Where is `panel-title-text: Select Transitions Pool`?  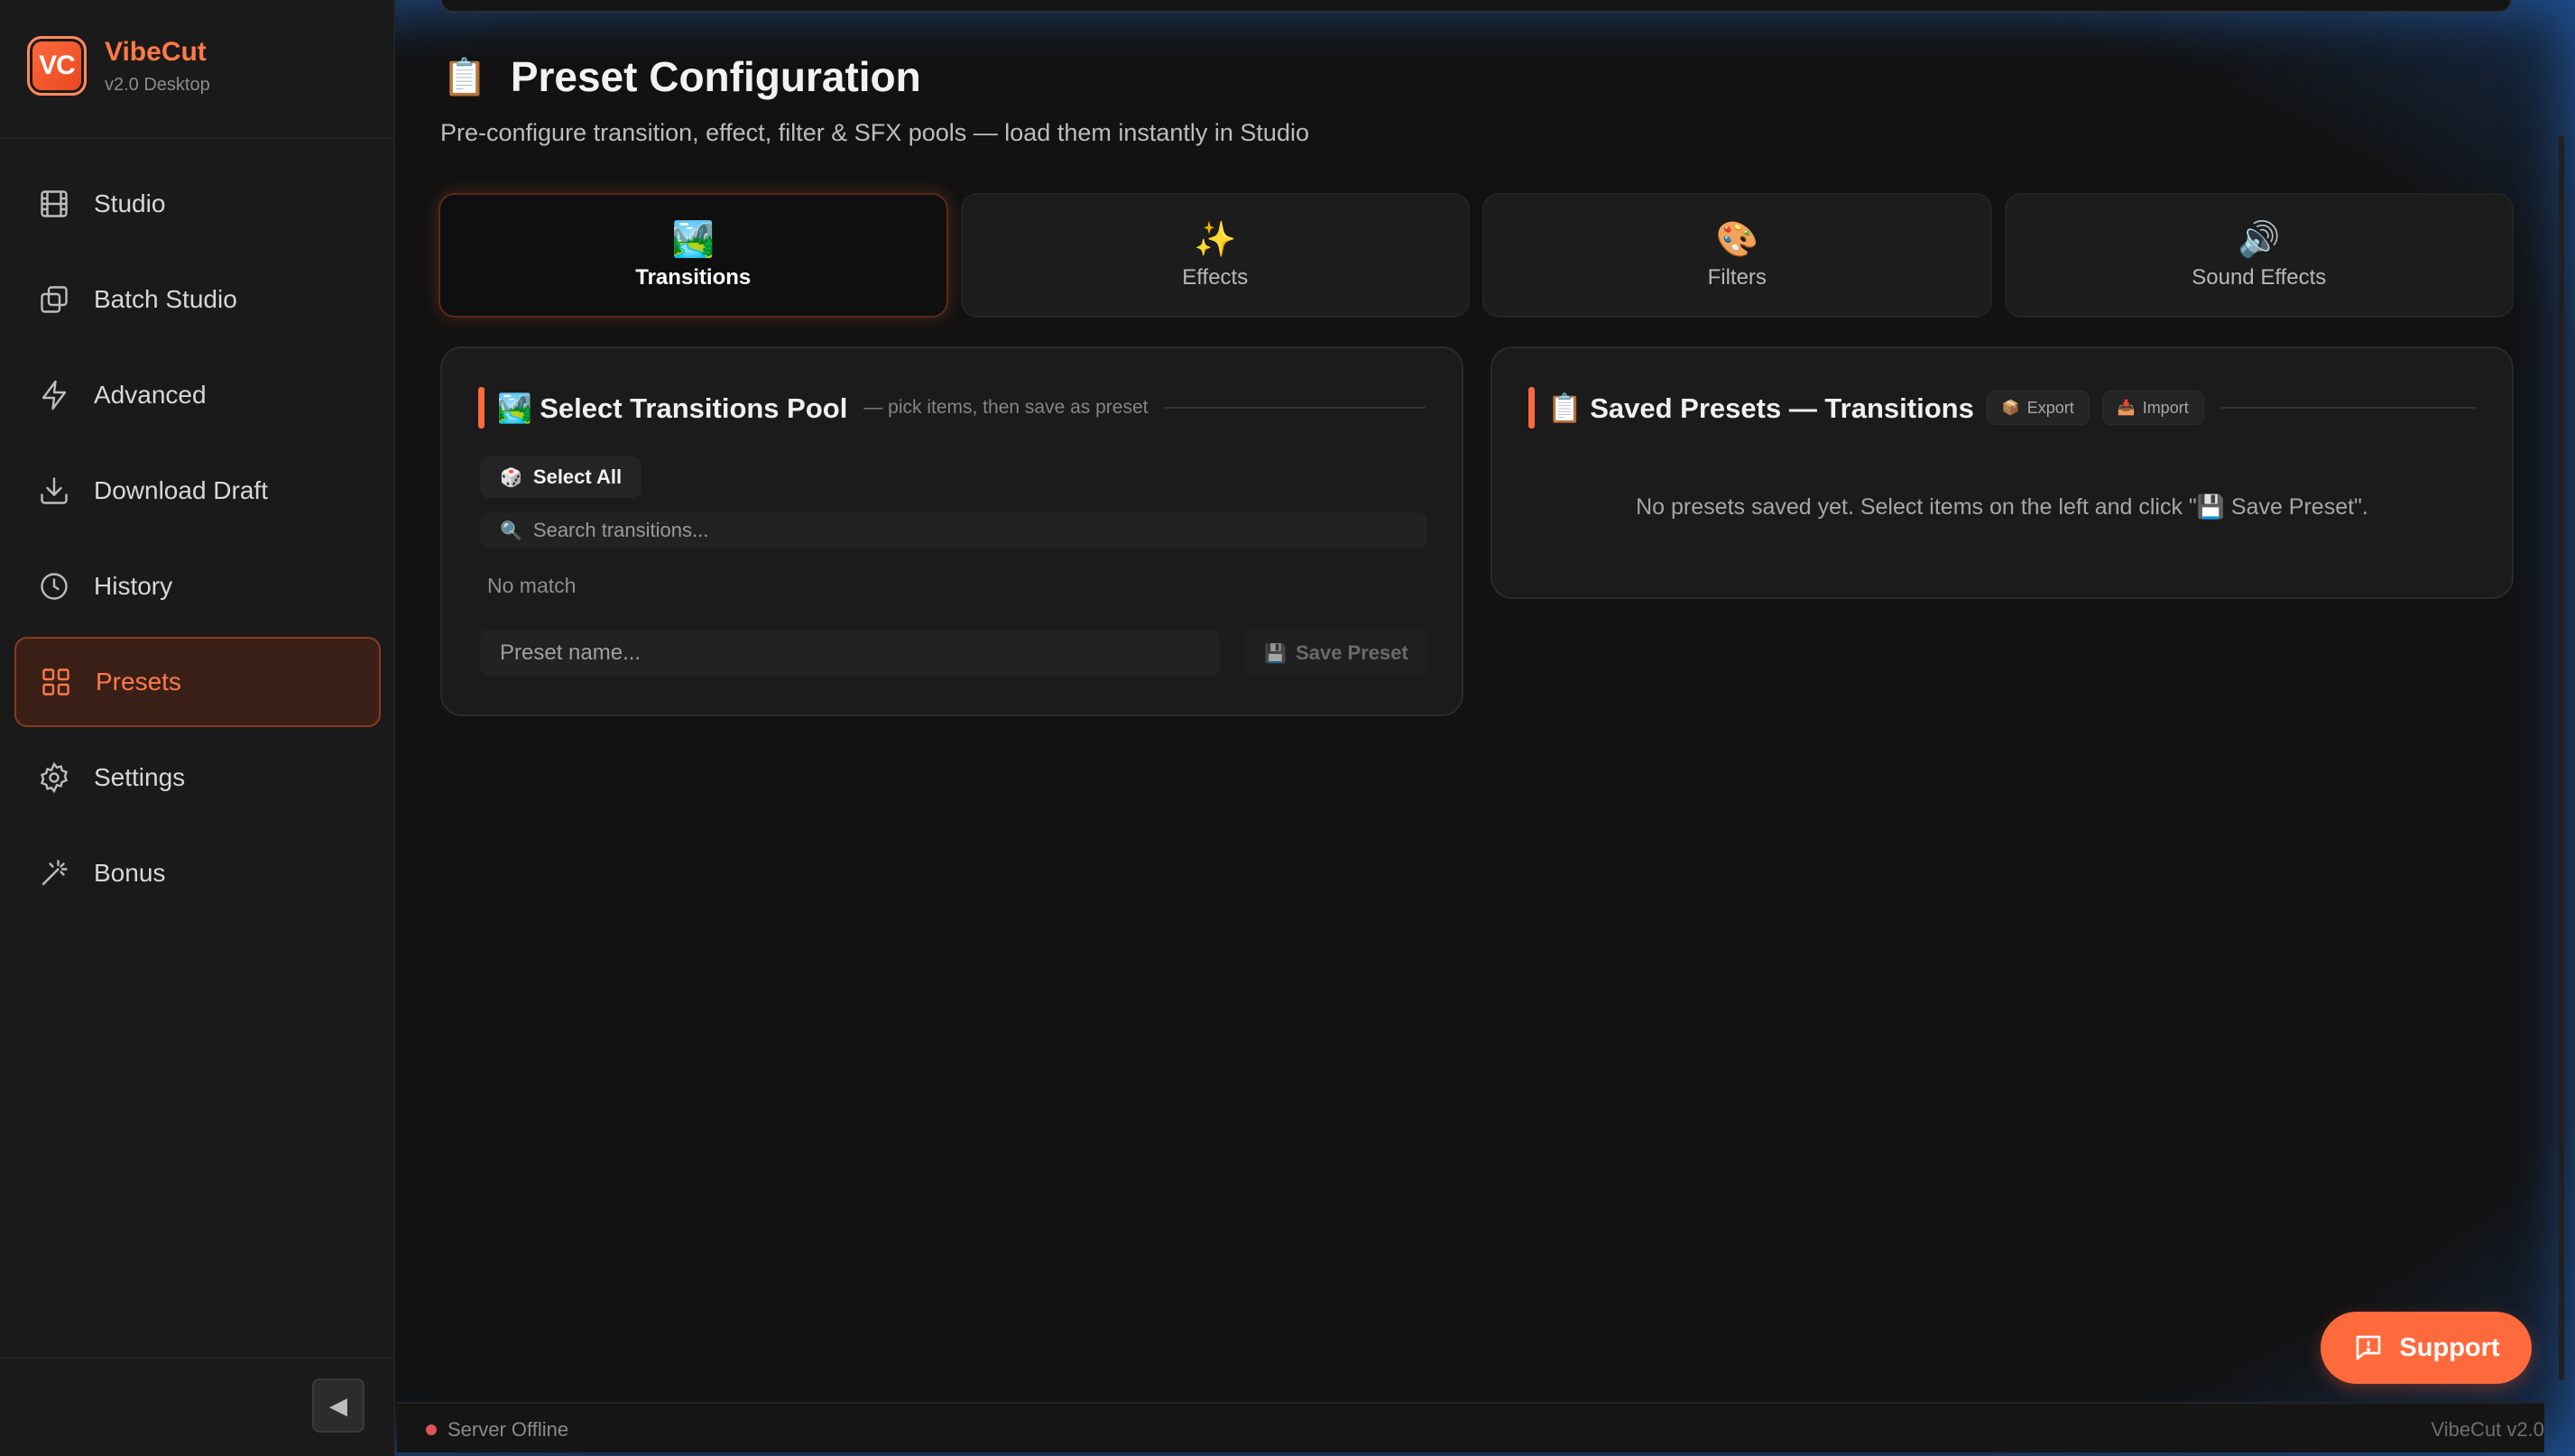 panel-title-text: Select Transitions Pool is located at coordinates (694, 408).